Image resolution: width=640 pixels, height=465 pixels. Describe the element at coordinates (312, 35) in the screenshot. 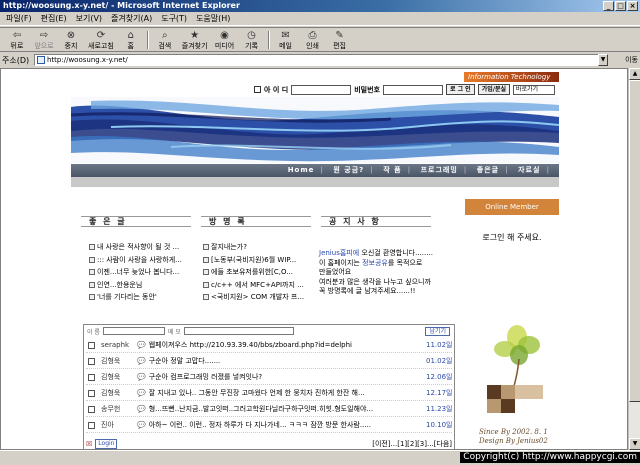

I see `print-icon: ⎙` at that location.